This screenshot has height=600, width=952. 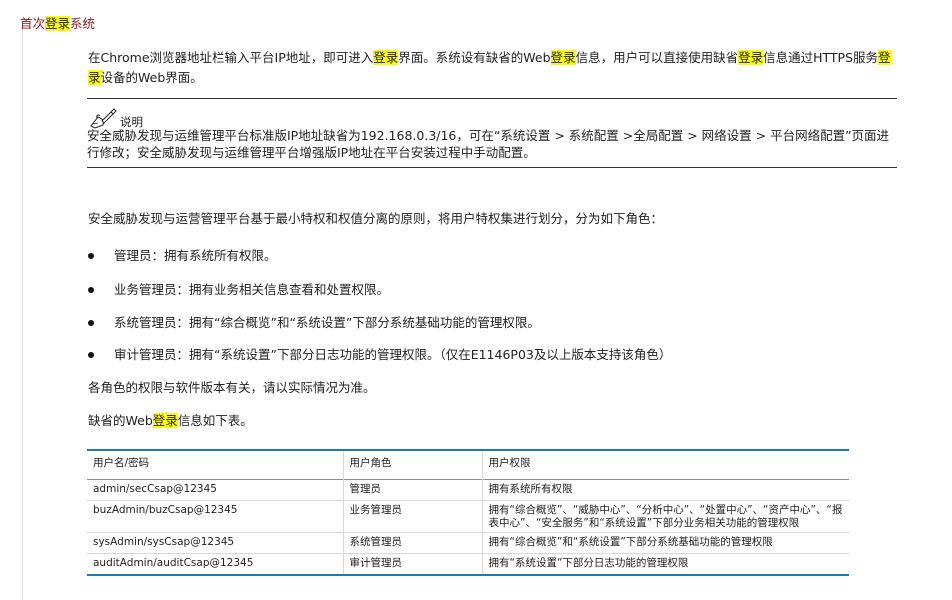 What do you see at coordinates (232, 387) in the screenshot?
I see `version-note: 各角色的权限与软件版本有关，请以实际情况为准。` at bounding box center [232, 387].